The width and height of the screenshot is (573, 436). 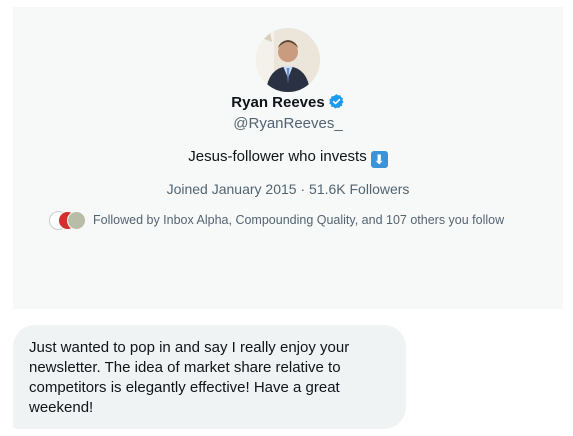 I want to click on profile-bio: Jesus-follower who invests ⬇, so click(x=288, y=157).